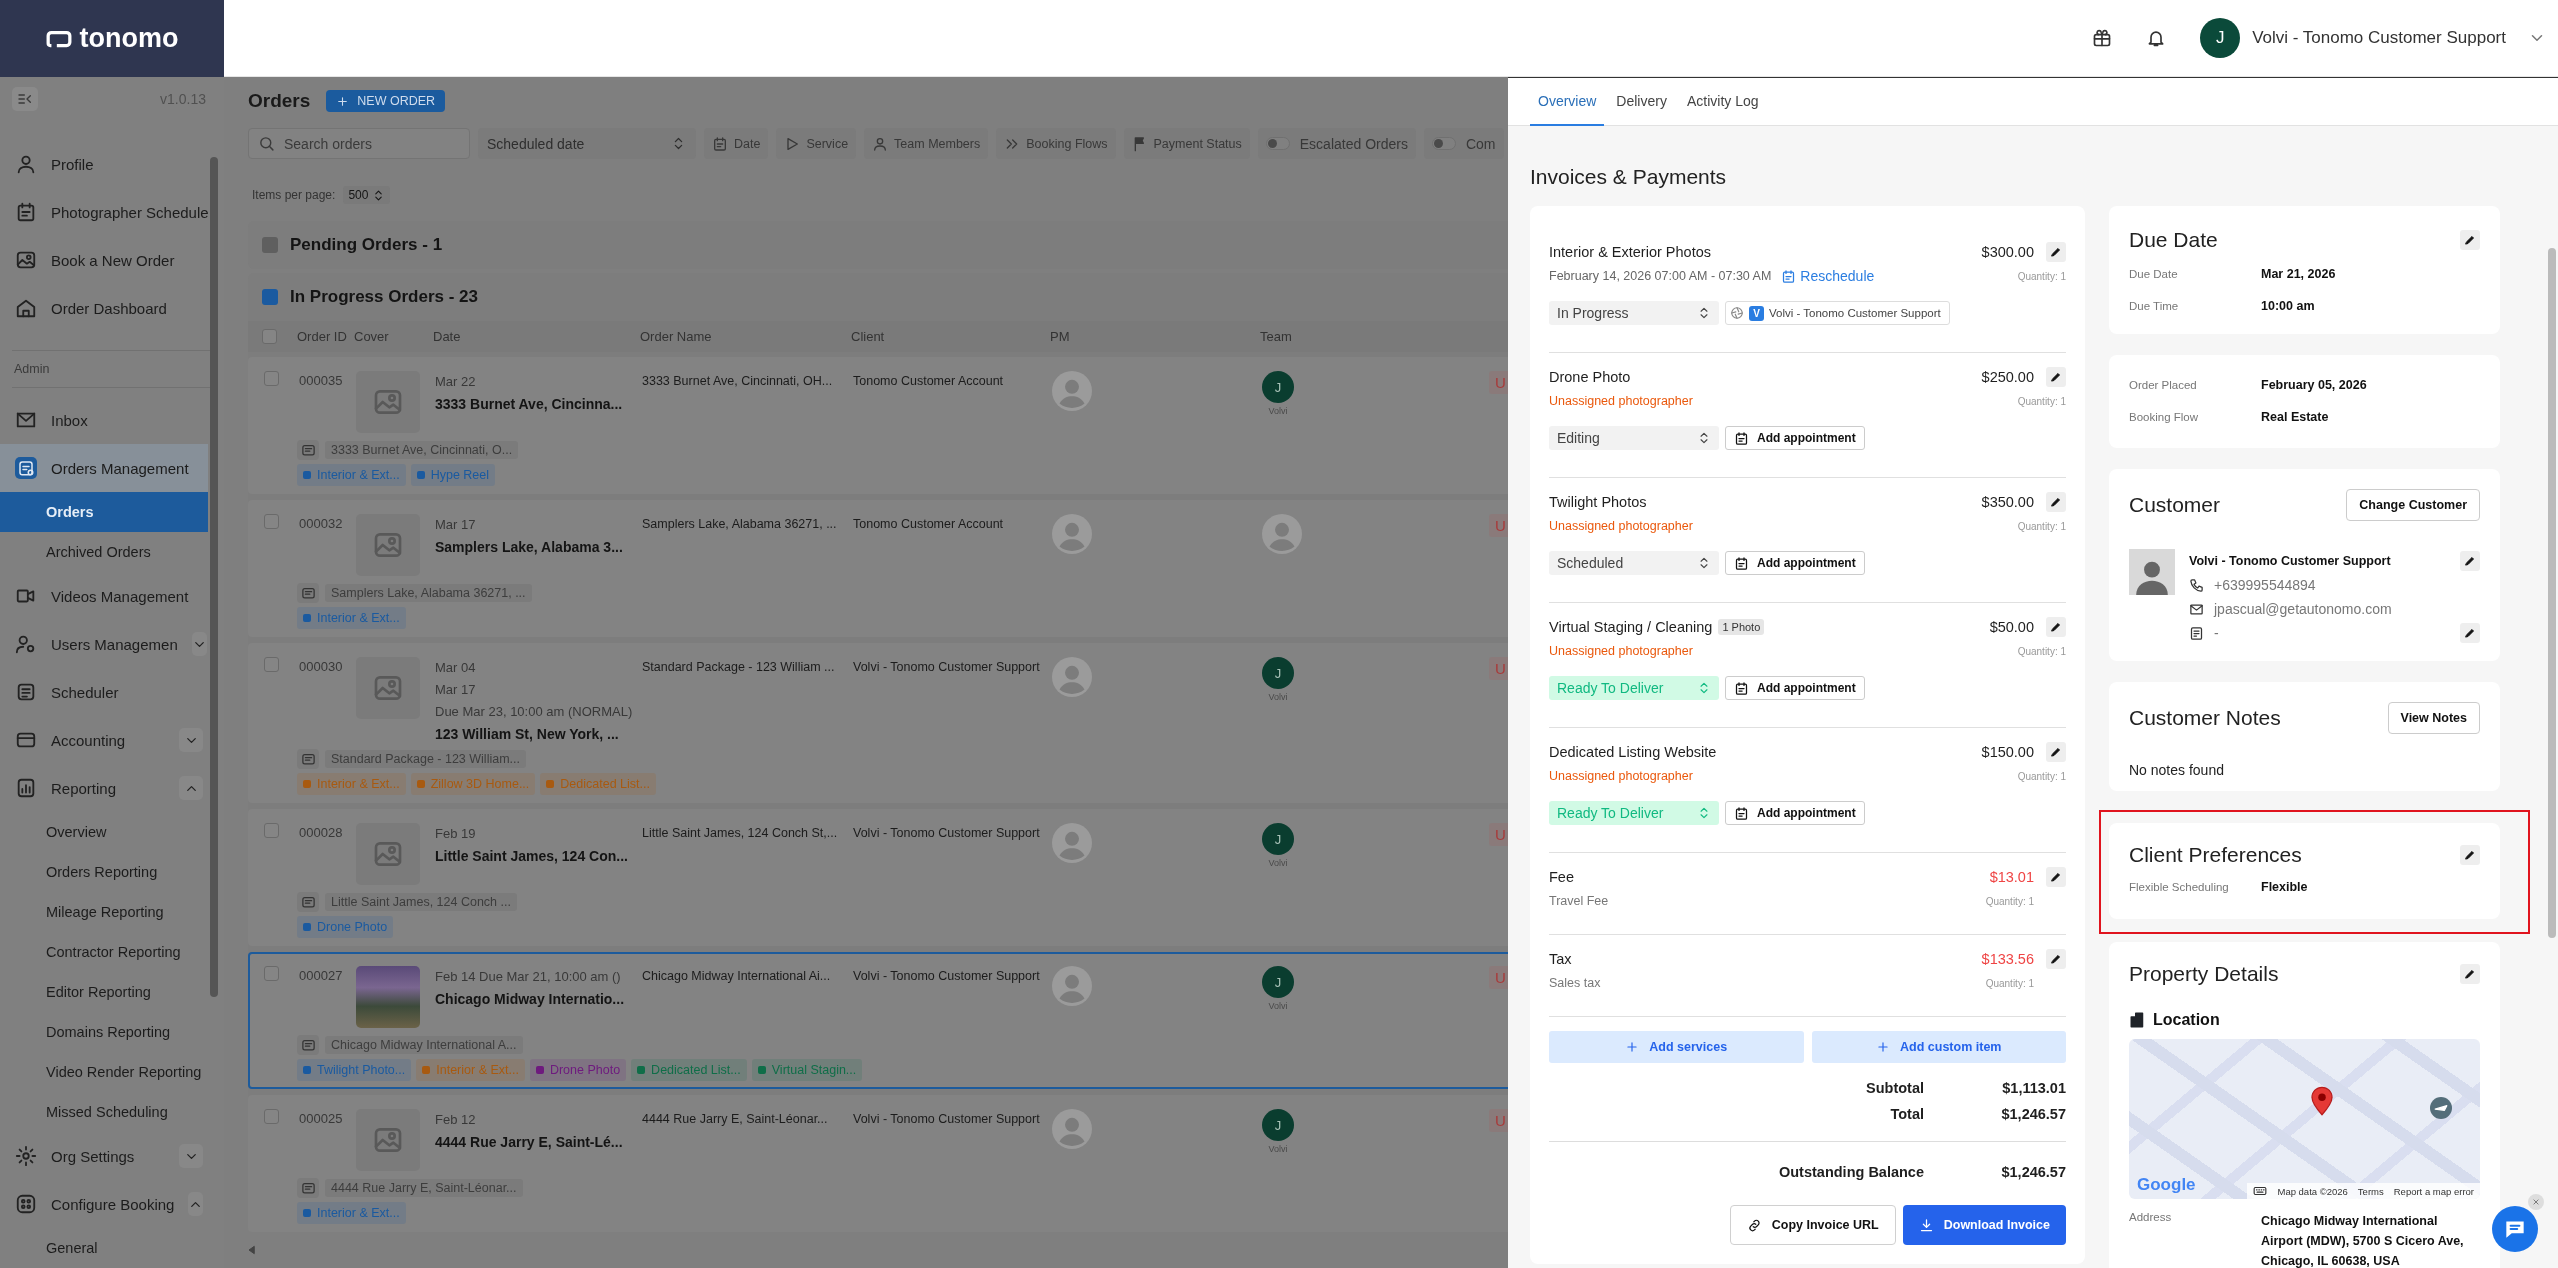  I want to click on sidebar-item: Accounting, so click(104, 740).